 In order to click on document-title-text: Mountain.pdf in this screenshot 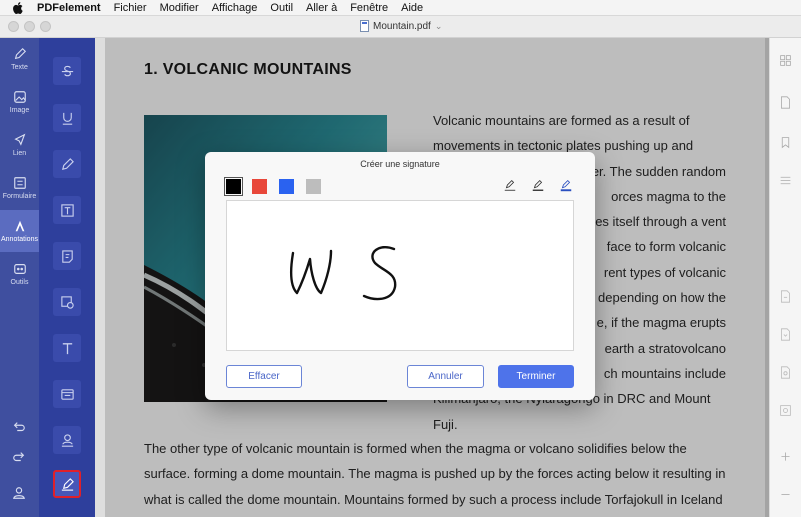, I will do `click(402, 26)`.